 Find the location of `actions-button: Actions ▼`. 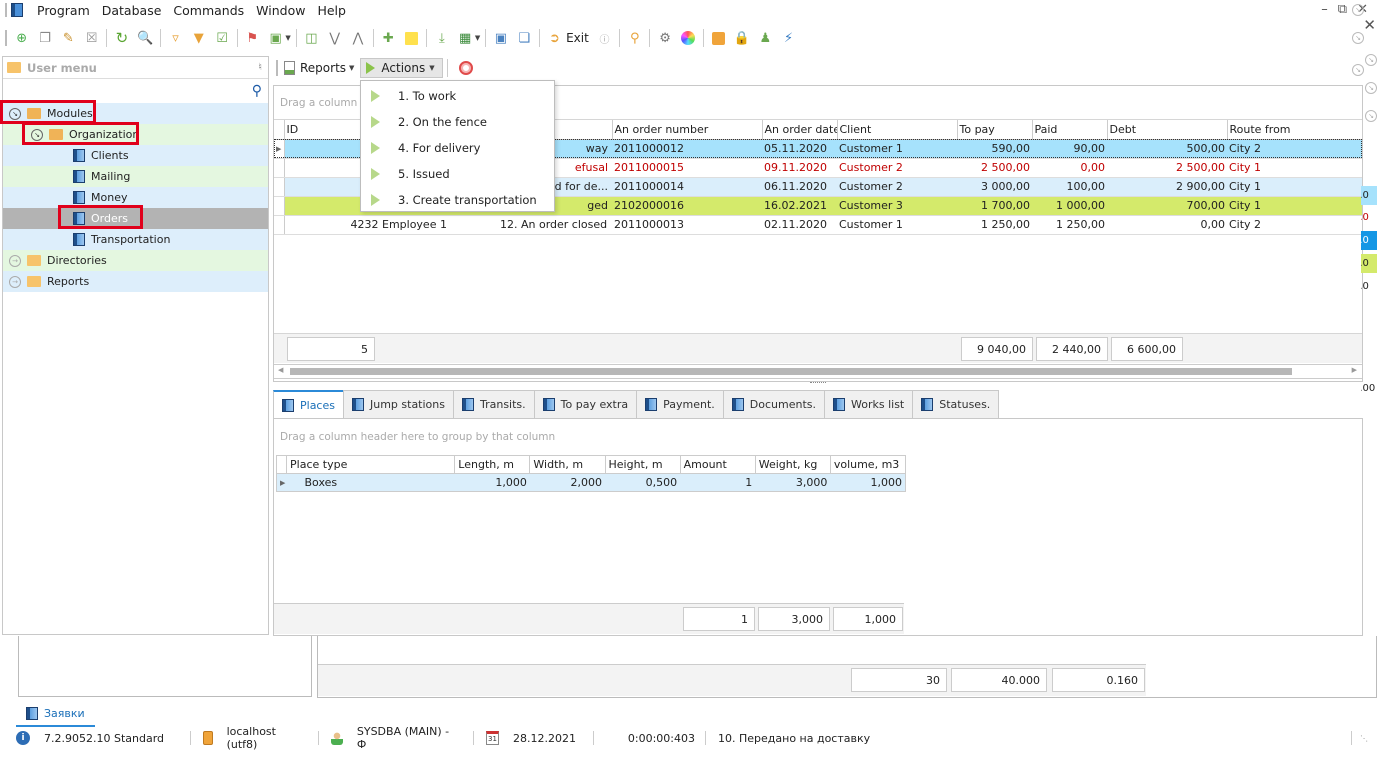

actions-button: Actions ▼ is located at coordinates (401, 67).